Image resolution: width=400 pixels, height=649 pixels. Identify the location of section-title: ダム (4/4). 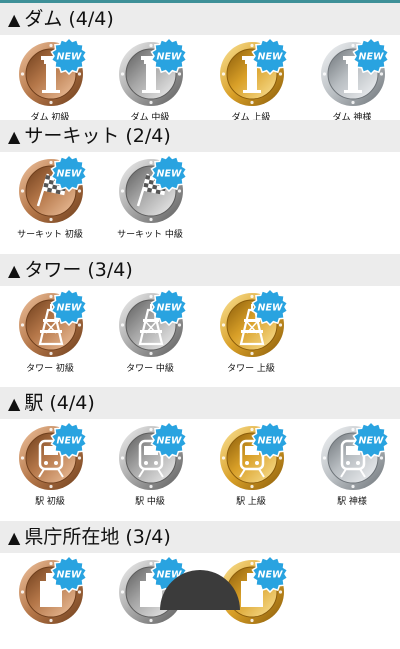
(69, 19).